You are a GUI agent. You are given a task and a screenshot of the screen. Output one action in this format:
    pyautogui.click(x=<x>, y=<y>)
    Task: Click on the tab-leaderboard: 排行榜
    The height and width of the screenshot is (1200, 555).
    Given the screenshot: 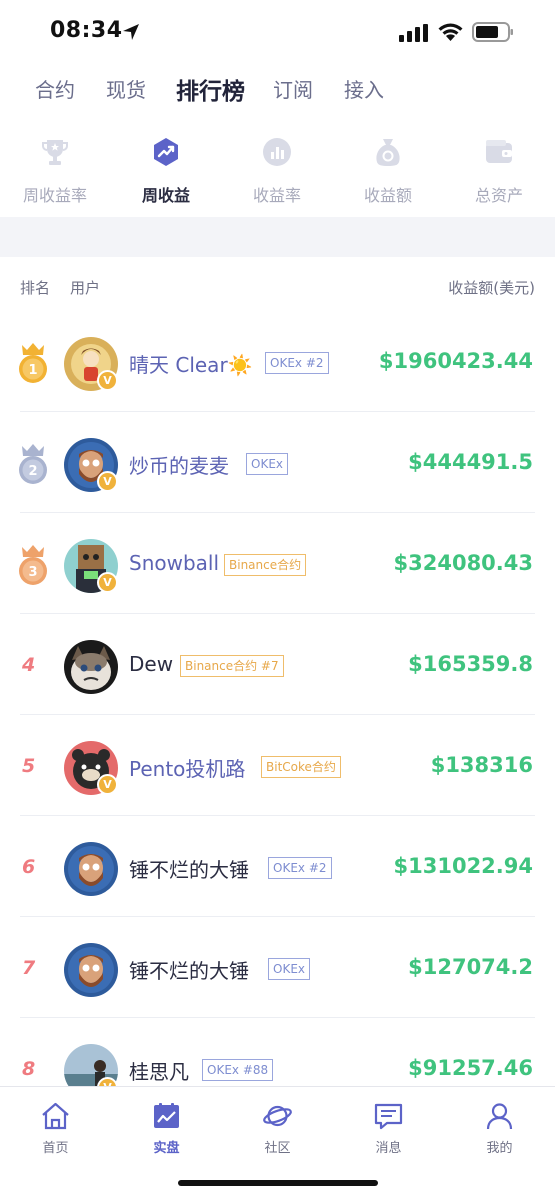 What is the action you would take?
    pyautogui.click(x=210, y=89)
    